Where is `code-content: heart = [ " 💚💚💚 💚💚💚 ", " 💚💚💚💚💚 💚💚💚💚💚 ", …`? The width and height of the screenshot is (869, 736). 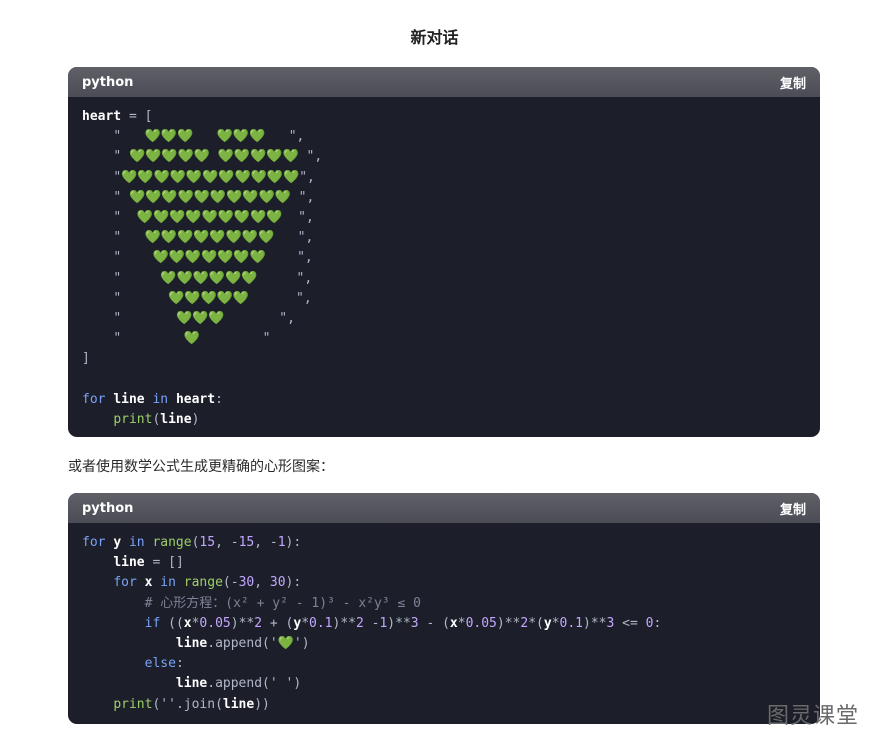 code-content: heart = [ " 💚💚💚 💚💚💚 ", " 💚💚💚💚💚 💚💚💚💚💚 ", … is located at coordinates (202, 268).